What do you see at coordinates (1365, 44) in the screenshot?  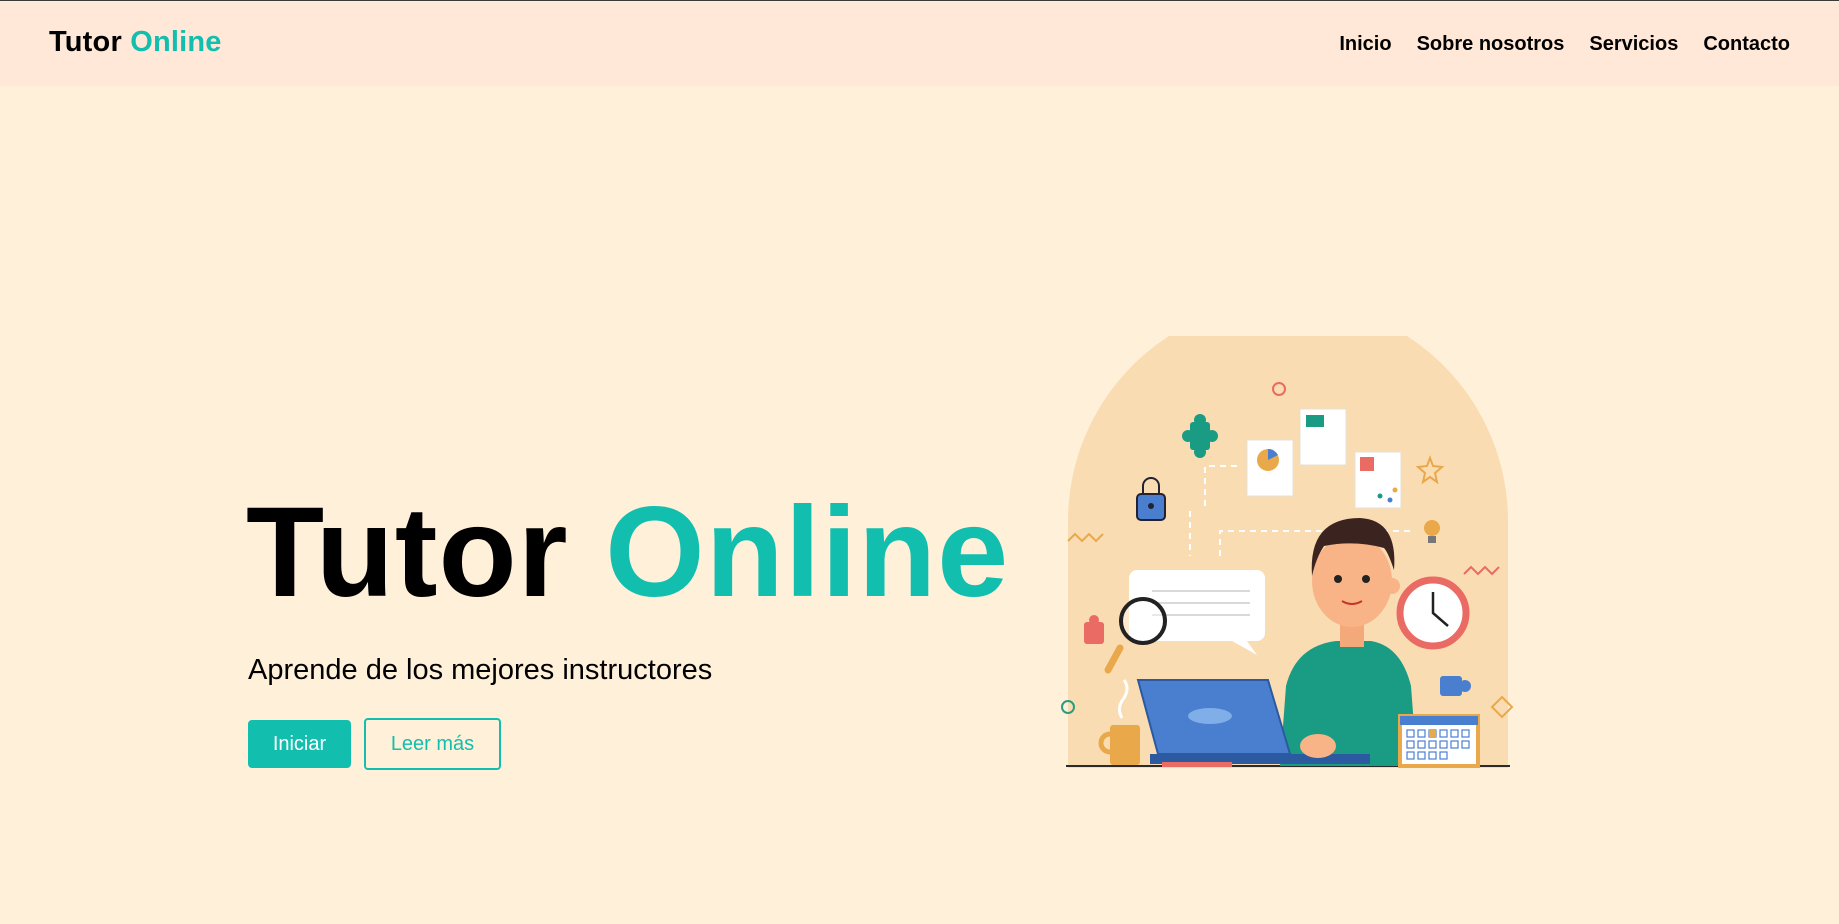 I see `nav-link-inicio: Inicio` at bounding box center [1365, 44].